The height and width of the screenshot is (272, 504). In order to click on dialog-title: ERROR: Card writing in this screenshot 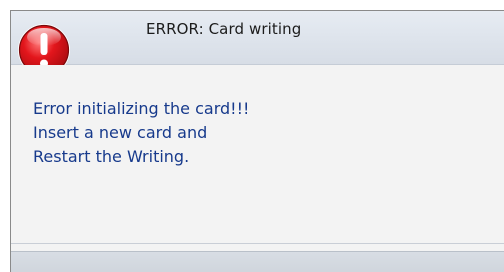, I will do `click(224, 29)`.